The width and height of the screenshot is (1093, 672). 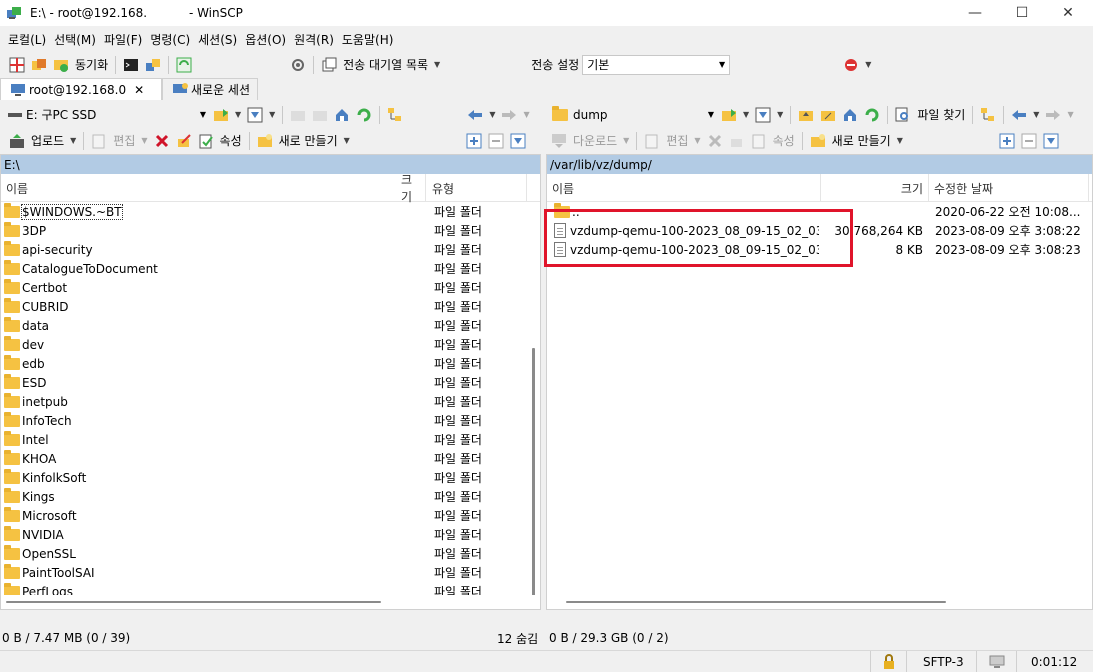 What do you see at coordinates (131, 65) in the screenshot?
I see `terminal-icon` at bounding box center [131, 65].